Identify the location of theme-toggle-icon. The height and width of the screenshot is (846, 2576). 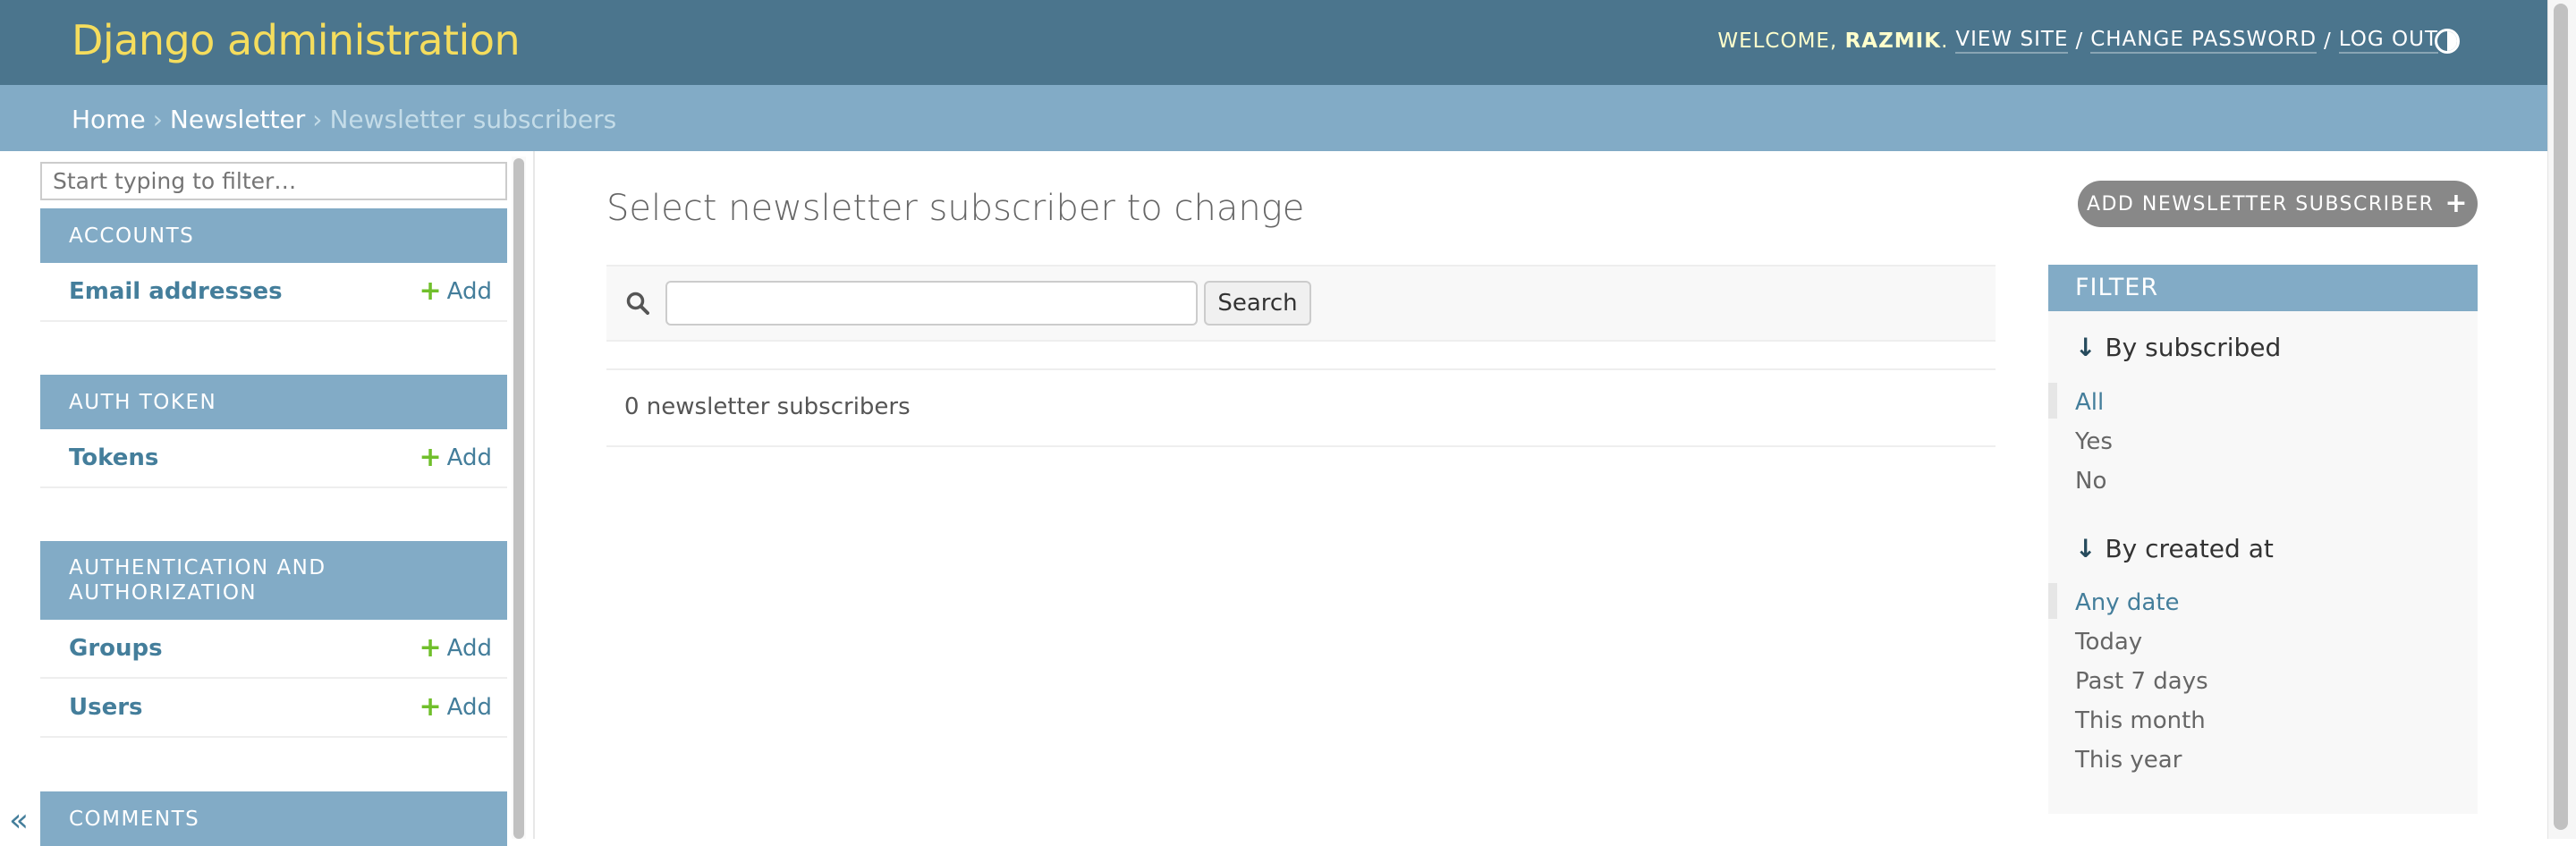
(2447, 41).